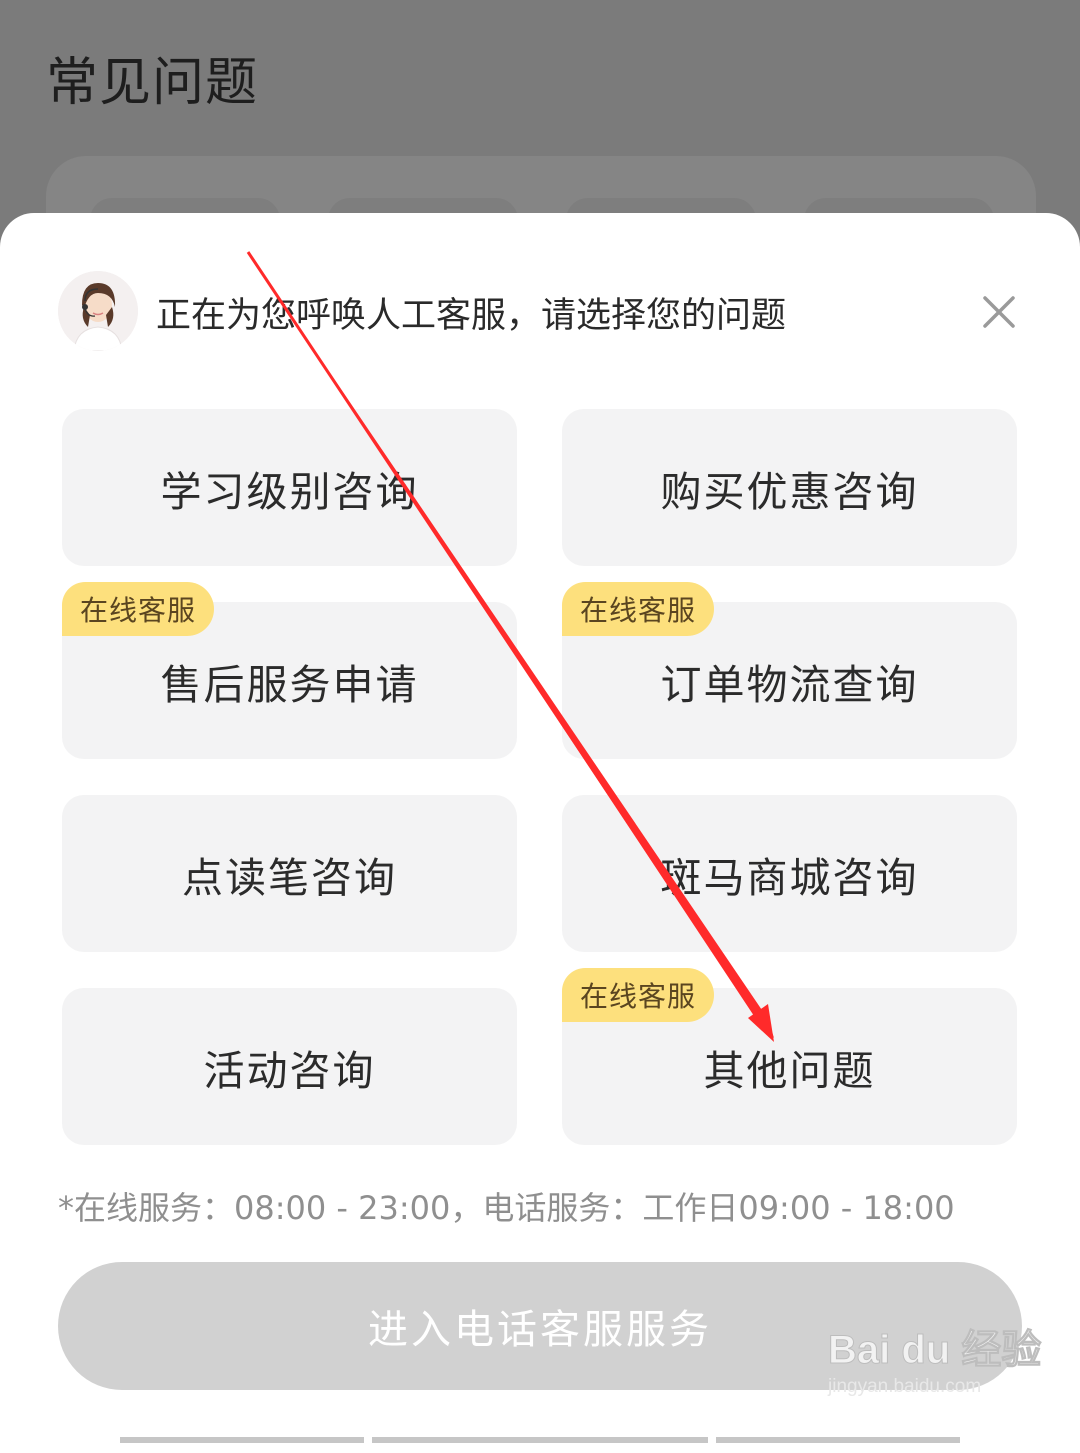  I want to click on option-label: 其他问题, so click(789, 1070).